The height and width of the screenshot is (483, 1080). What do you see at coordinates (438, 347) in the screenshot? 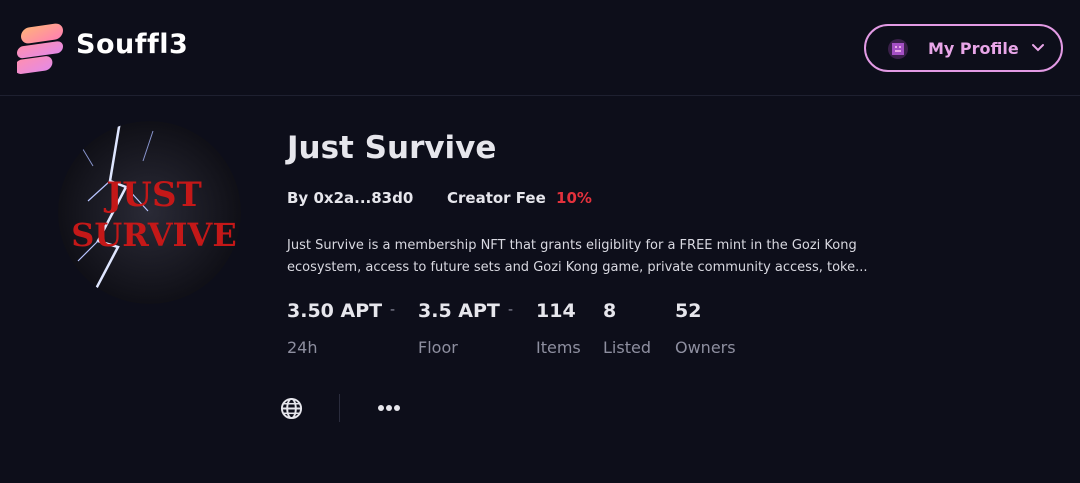
I see `stat-floor-label: Floor` at bounding box center [438, 347].